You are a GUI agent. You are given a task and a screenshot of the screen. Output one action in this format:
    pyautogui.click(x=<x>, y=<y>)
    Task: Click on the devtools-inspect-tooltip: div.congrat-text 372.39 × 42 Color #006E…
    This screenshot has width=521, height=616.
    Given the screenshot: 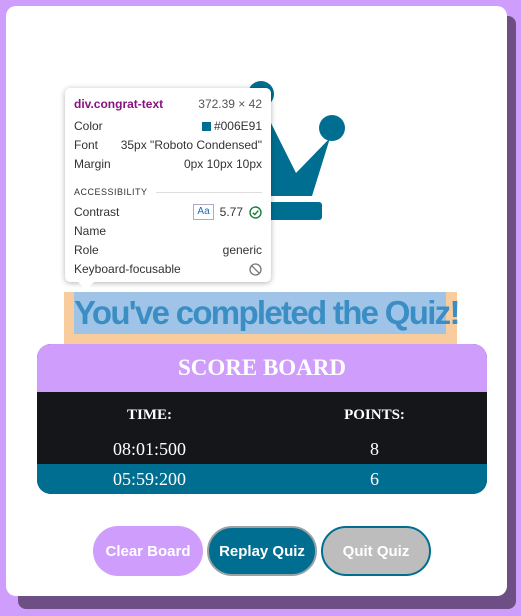 What is the action you would take?
    pyautogui.click(x=168, y=189)
    